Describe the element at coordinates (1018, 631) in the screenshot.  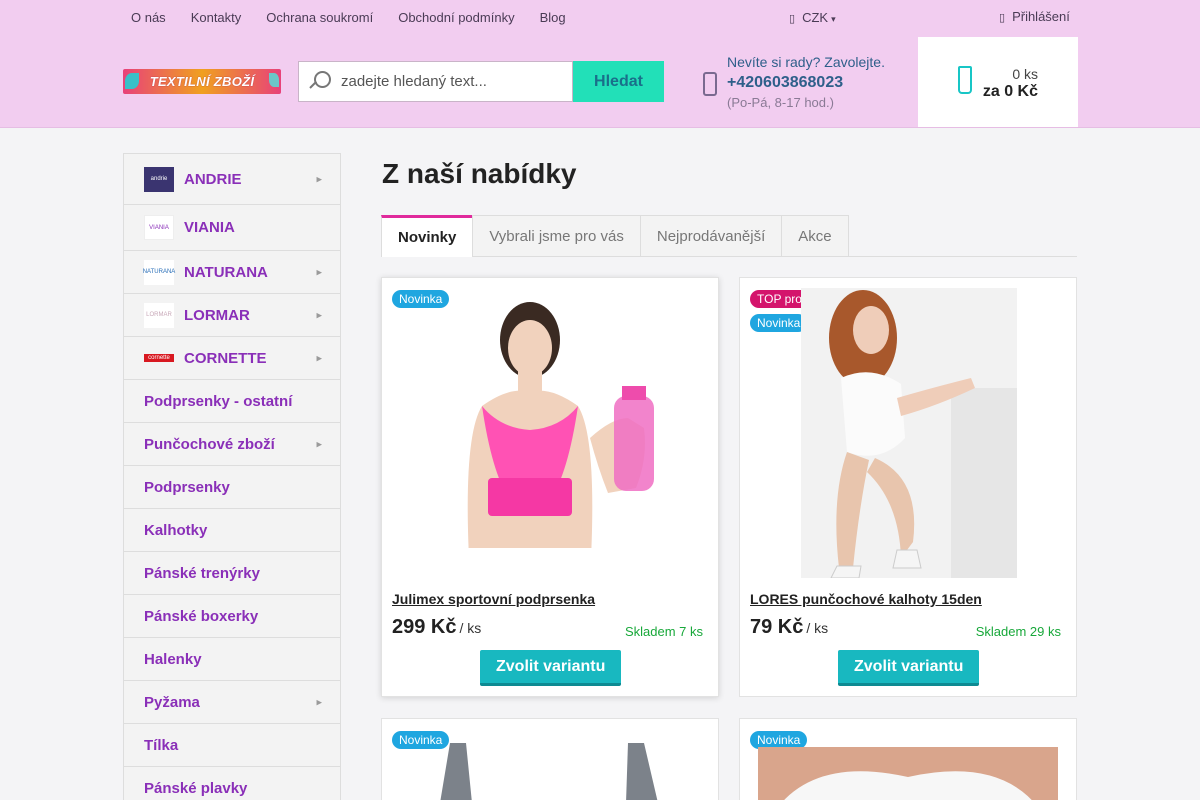
I see `stock-status: Skladem 29 ks` at that location.